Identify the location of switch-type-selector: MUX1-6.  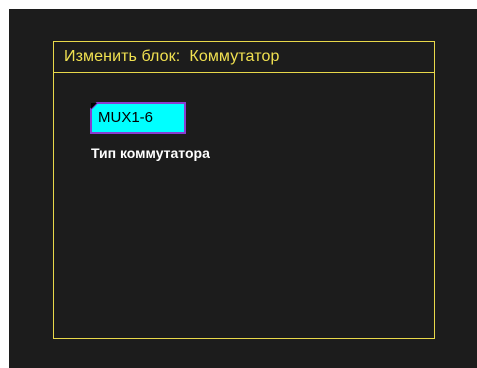
(138, 118).